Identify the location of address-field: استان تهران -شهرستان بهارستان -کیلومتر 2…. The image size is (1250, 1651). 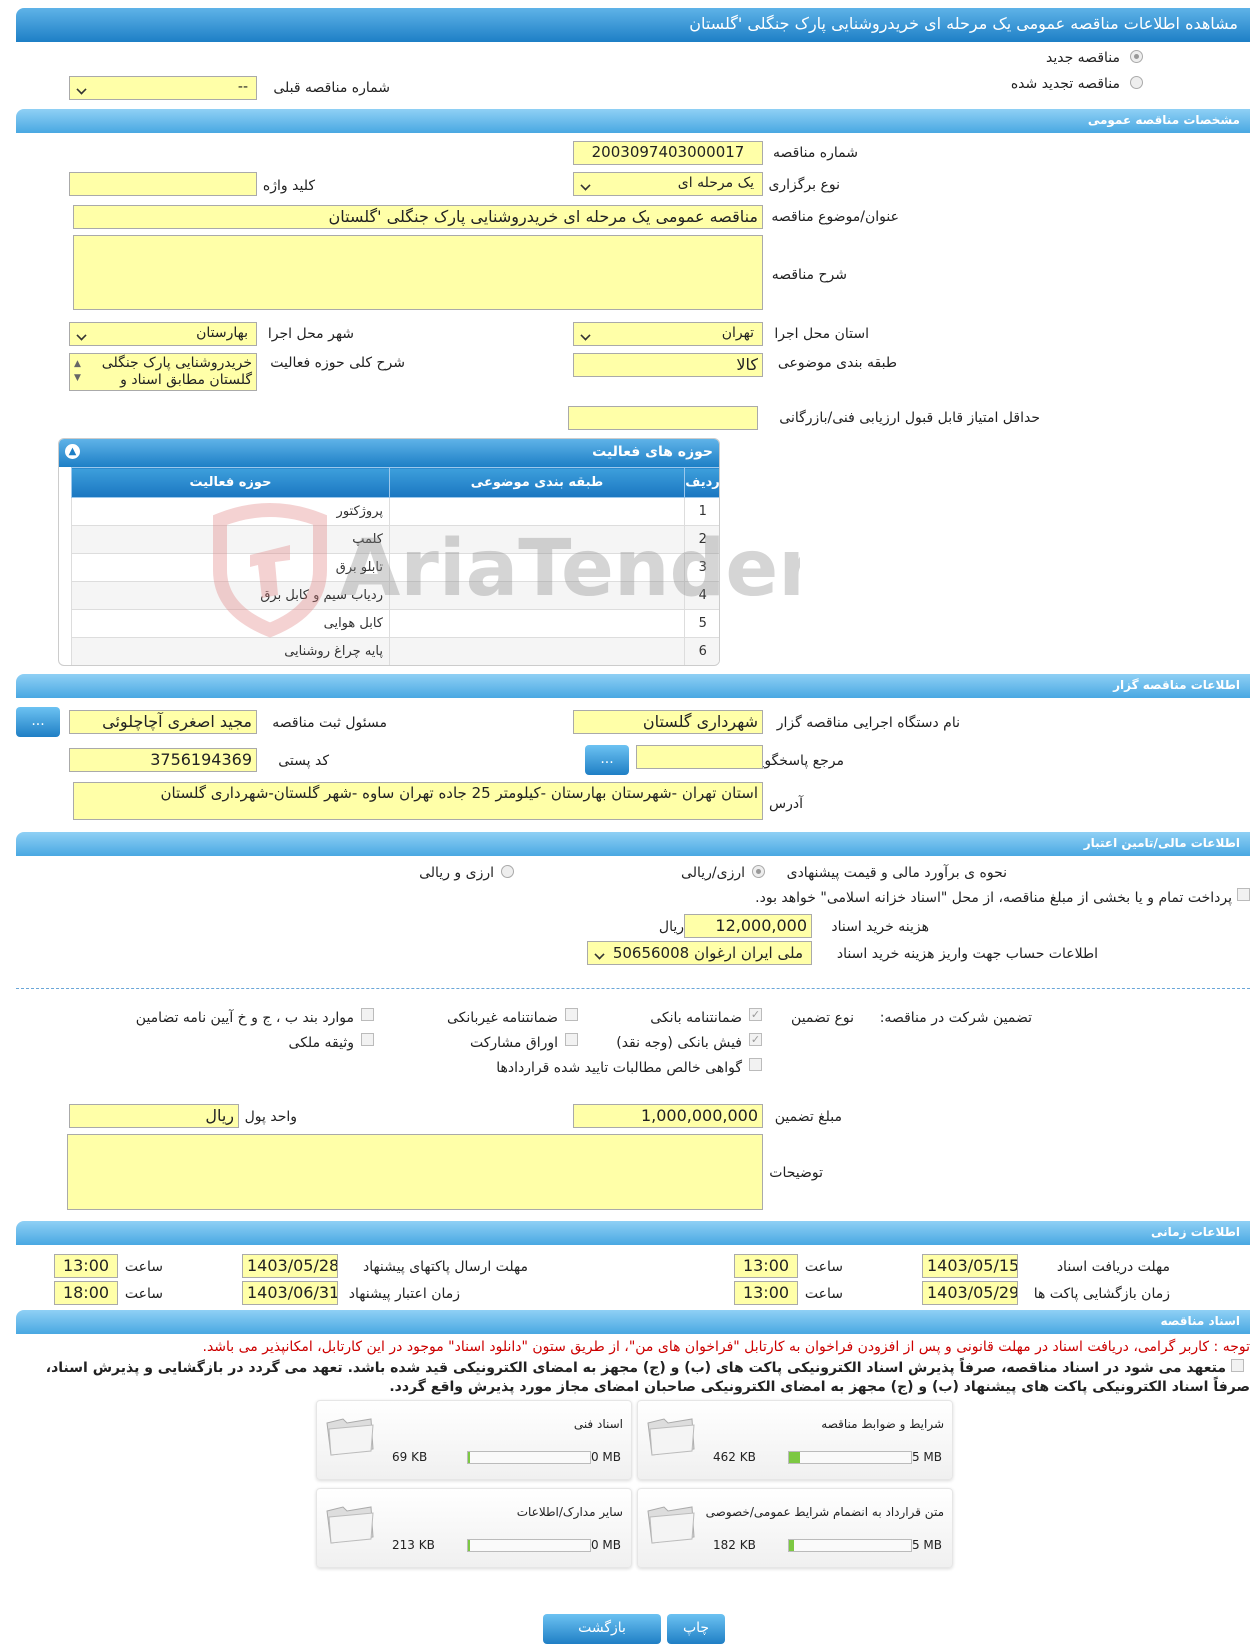
(418, 801).